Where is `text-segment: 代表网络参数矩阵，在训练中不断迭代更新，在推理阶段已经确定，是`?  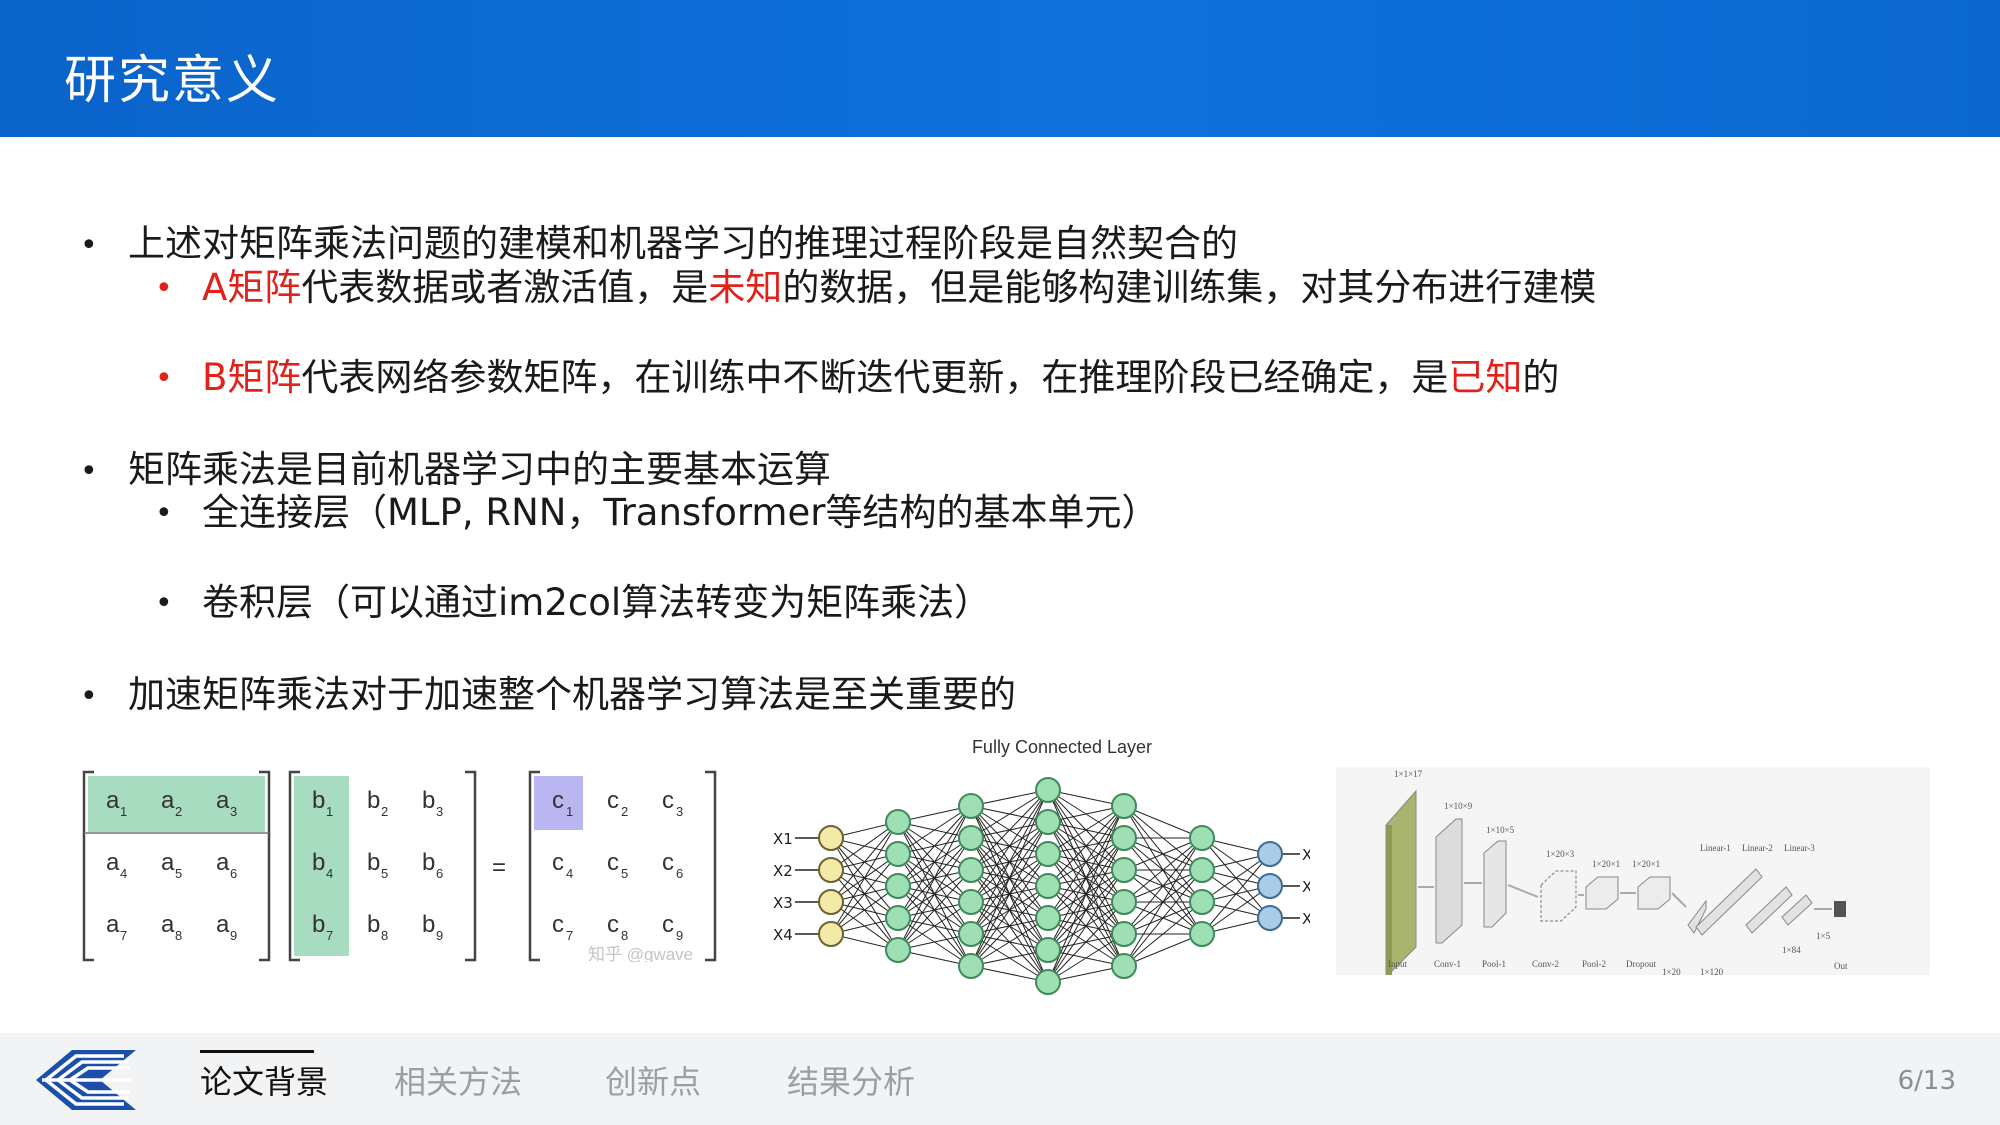
text-segment: 代表网络参数矩阵，在训练中不断迭代更新，在推理阶段已经确定，是 is located at coordinates (875, 377).